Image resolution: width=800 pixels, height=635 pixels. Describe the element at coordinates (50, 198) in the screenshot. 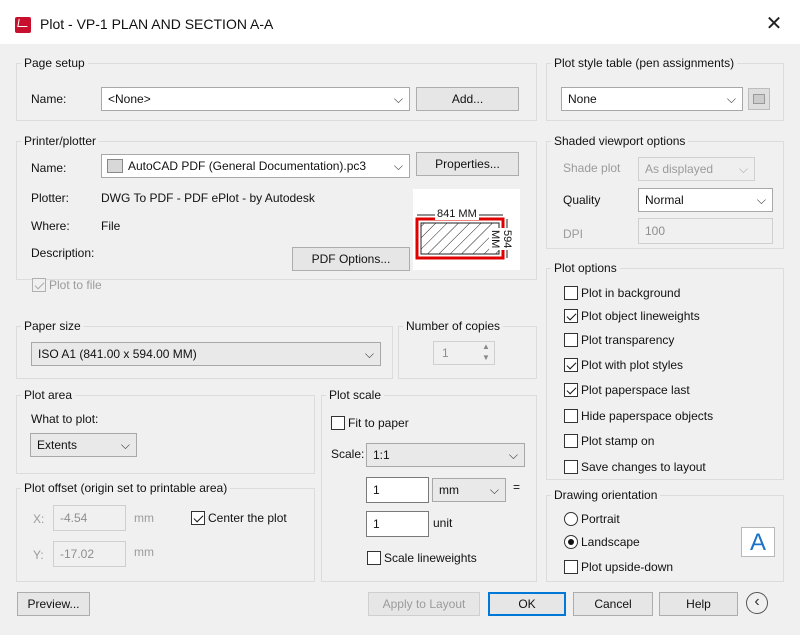

I see `plotter-label: Plotter:` at that location.